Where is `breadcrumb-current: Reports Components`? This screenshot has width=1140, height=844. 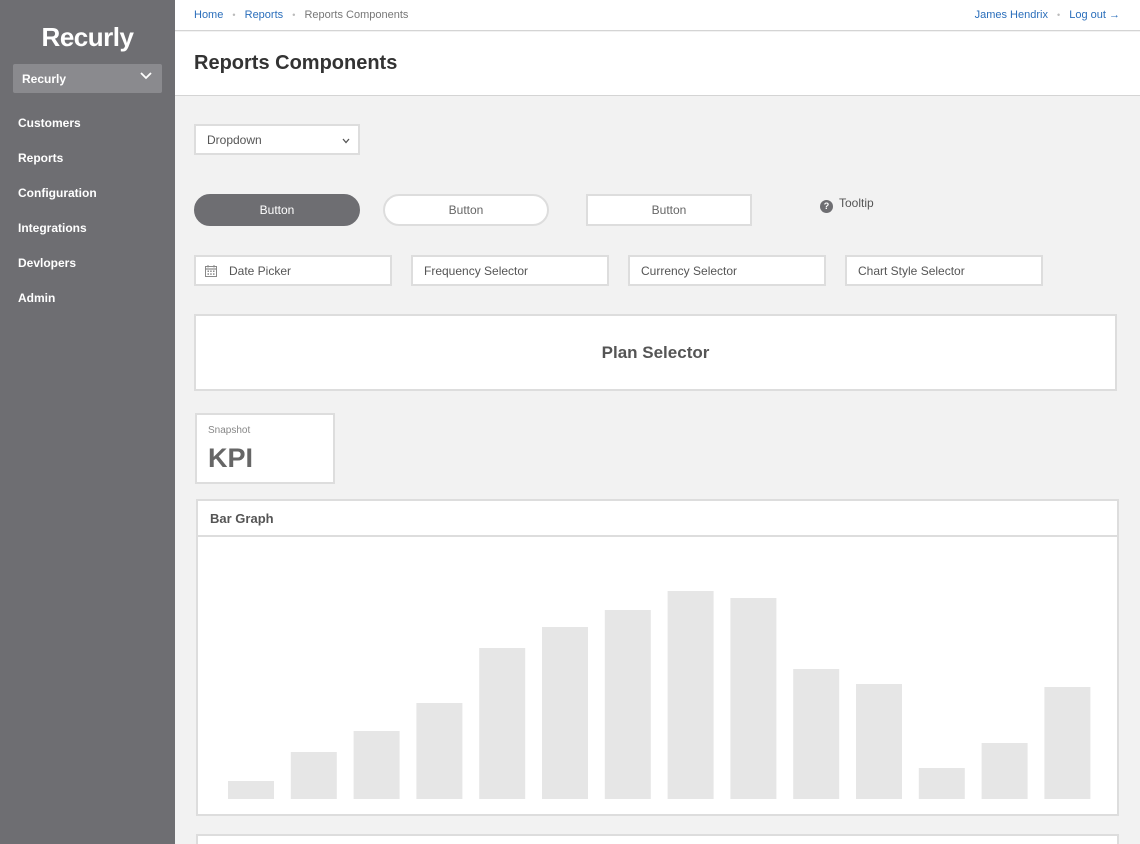 breadcrumb-current: Reports Components is located at coordinates (356, 15).